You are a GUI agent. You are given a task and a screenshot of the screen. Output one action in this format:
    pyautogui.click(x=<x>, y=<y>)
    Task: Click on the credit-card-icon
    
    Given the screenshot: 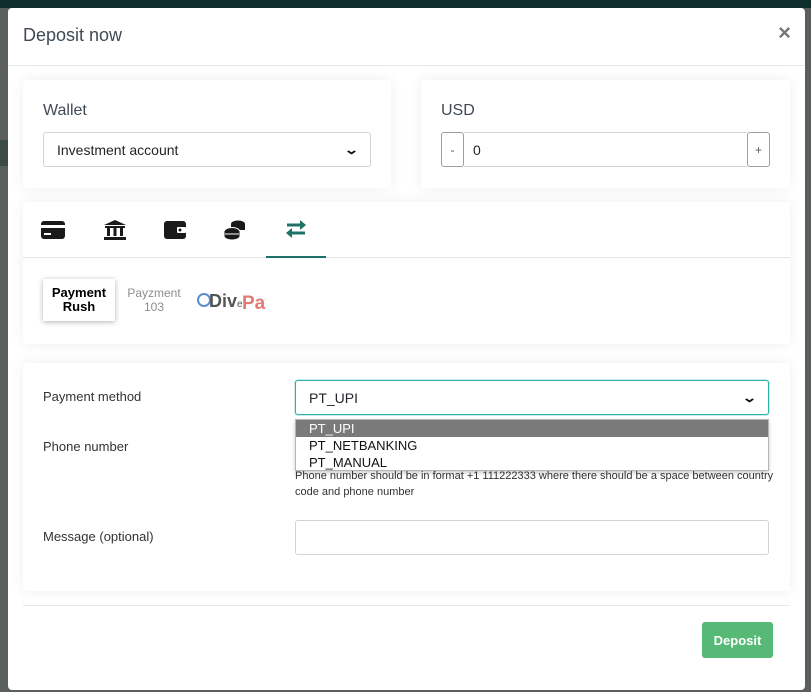 What is the action you would take?
    pyautogui.click(x=53, y=230)
    